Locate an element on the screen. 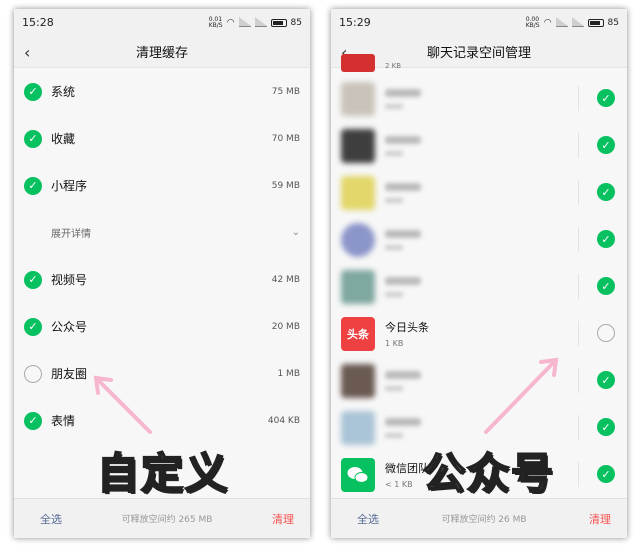  arrow-left-line is located at coordinates (124, 406).